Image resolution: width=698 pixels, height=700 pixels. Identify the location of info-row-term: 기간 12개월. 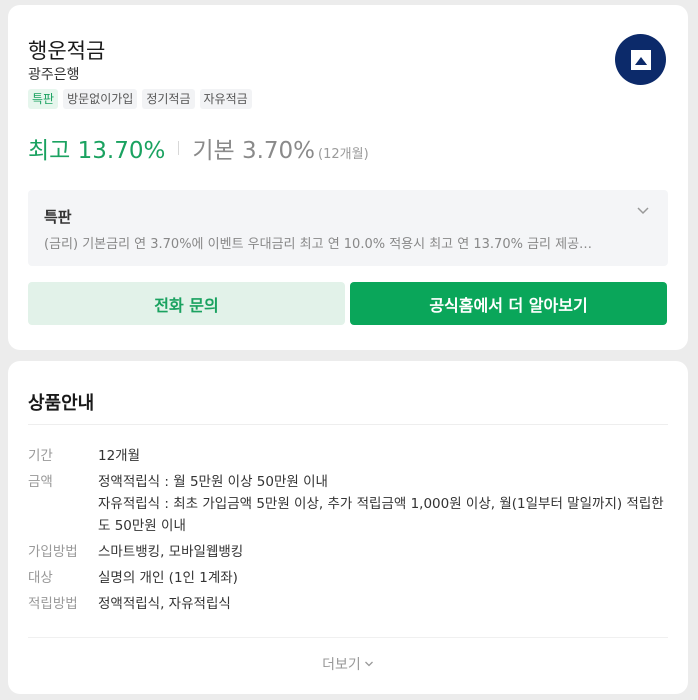
(348, 456).